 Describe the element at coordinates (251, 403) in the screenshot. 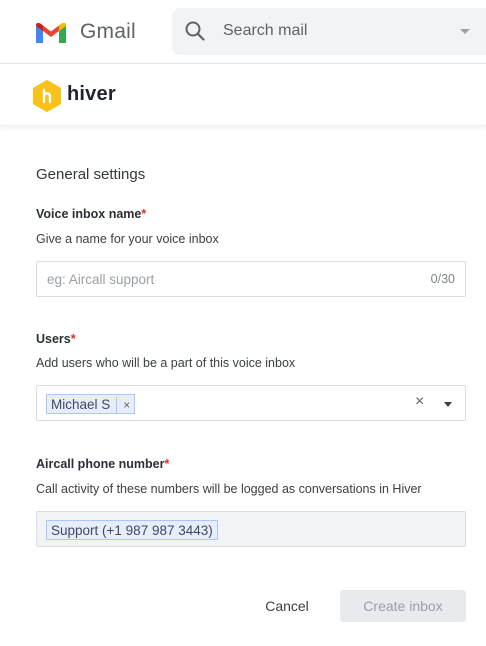

I see `users-select: Michael S × ×` at that location.